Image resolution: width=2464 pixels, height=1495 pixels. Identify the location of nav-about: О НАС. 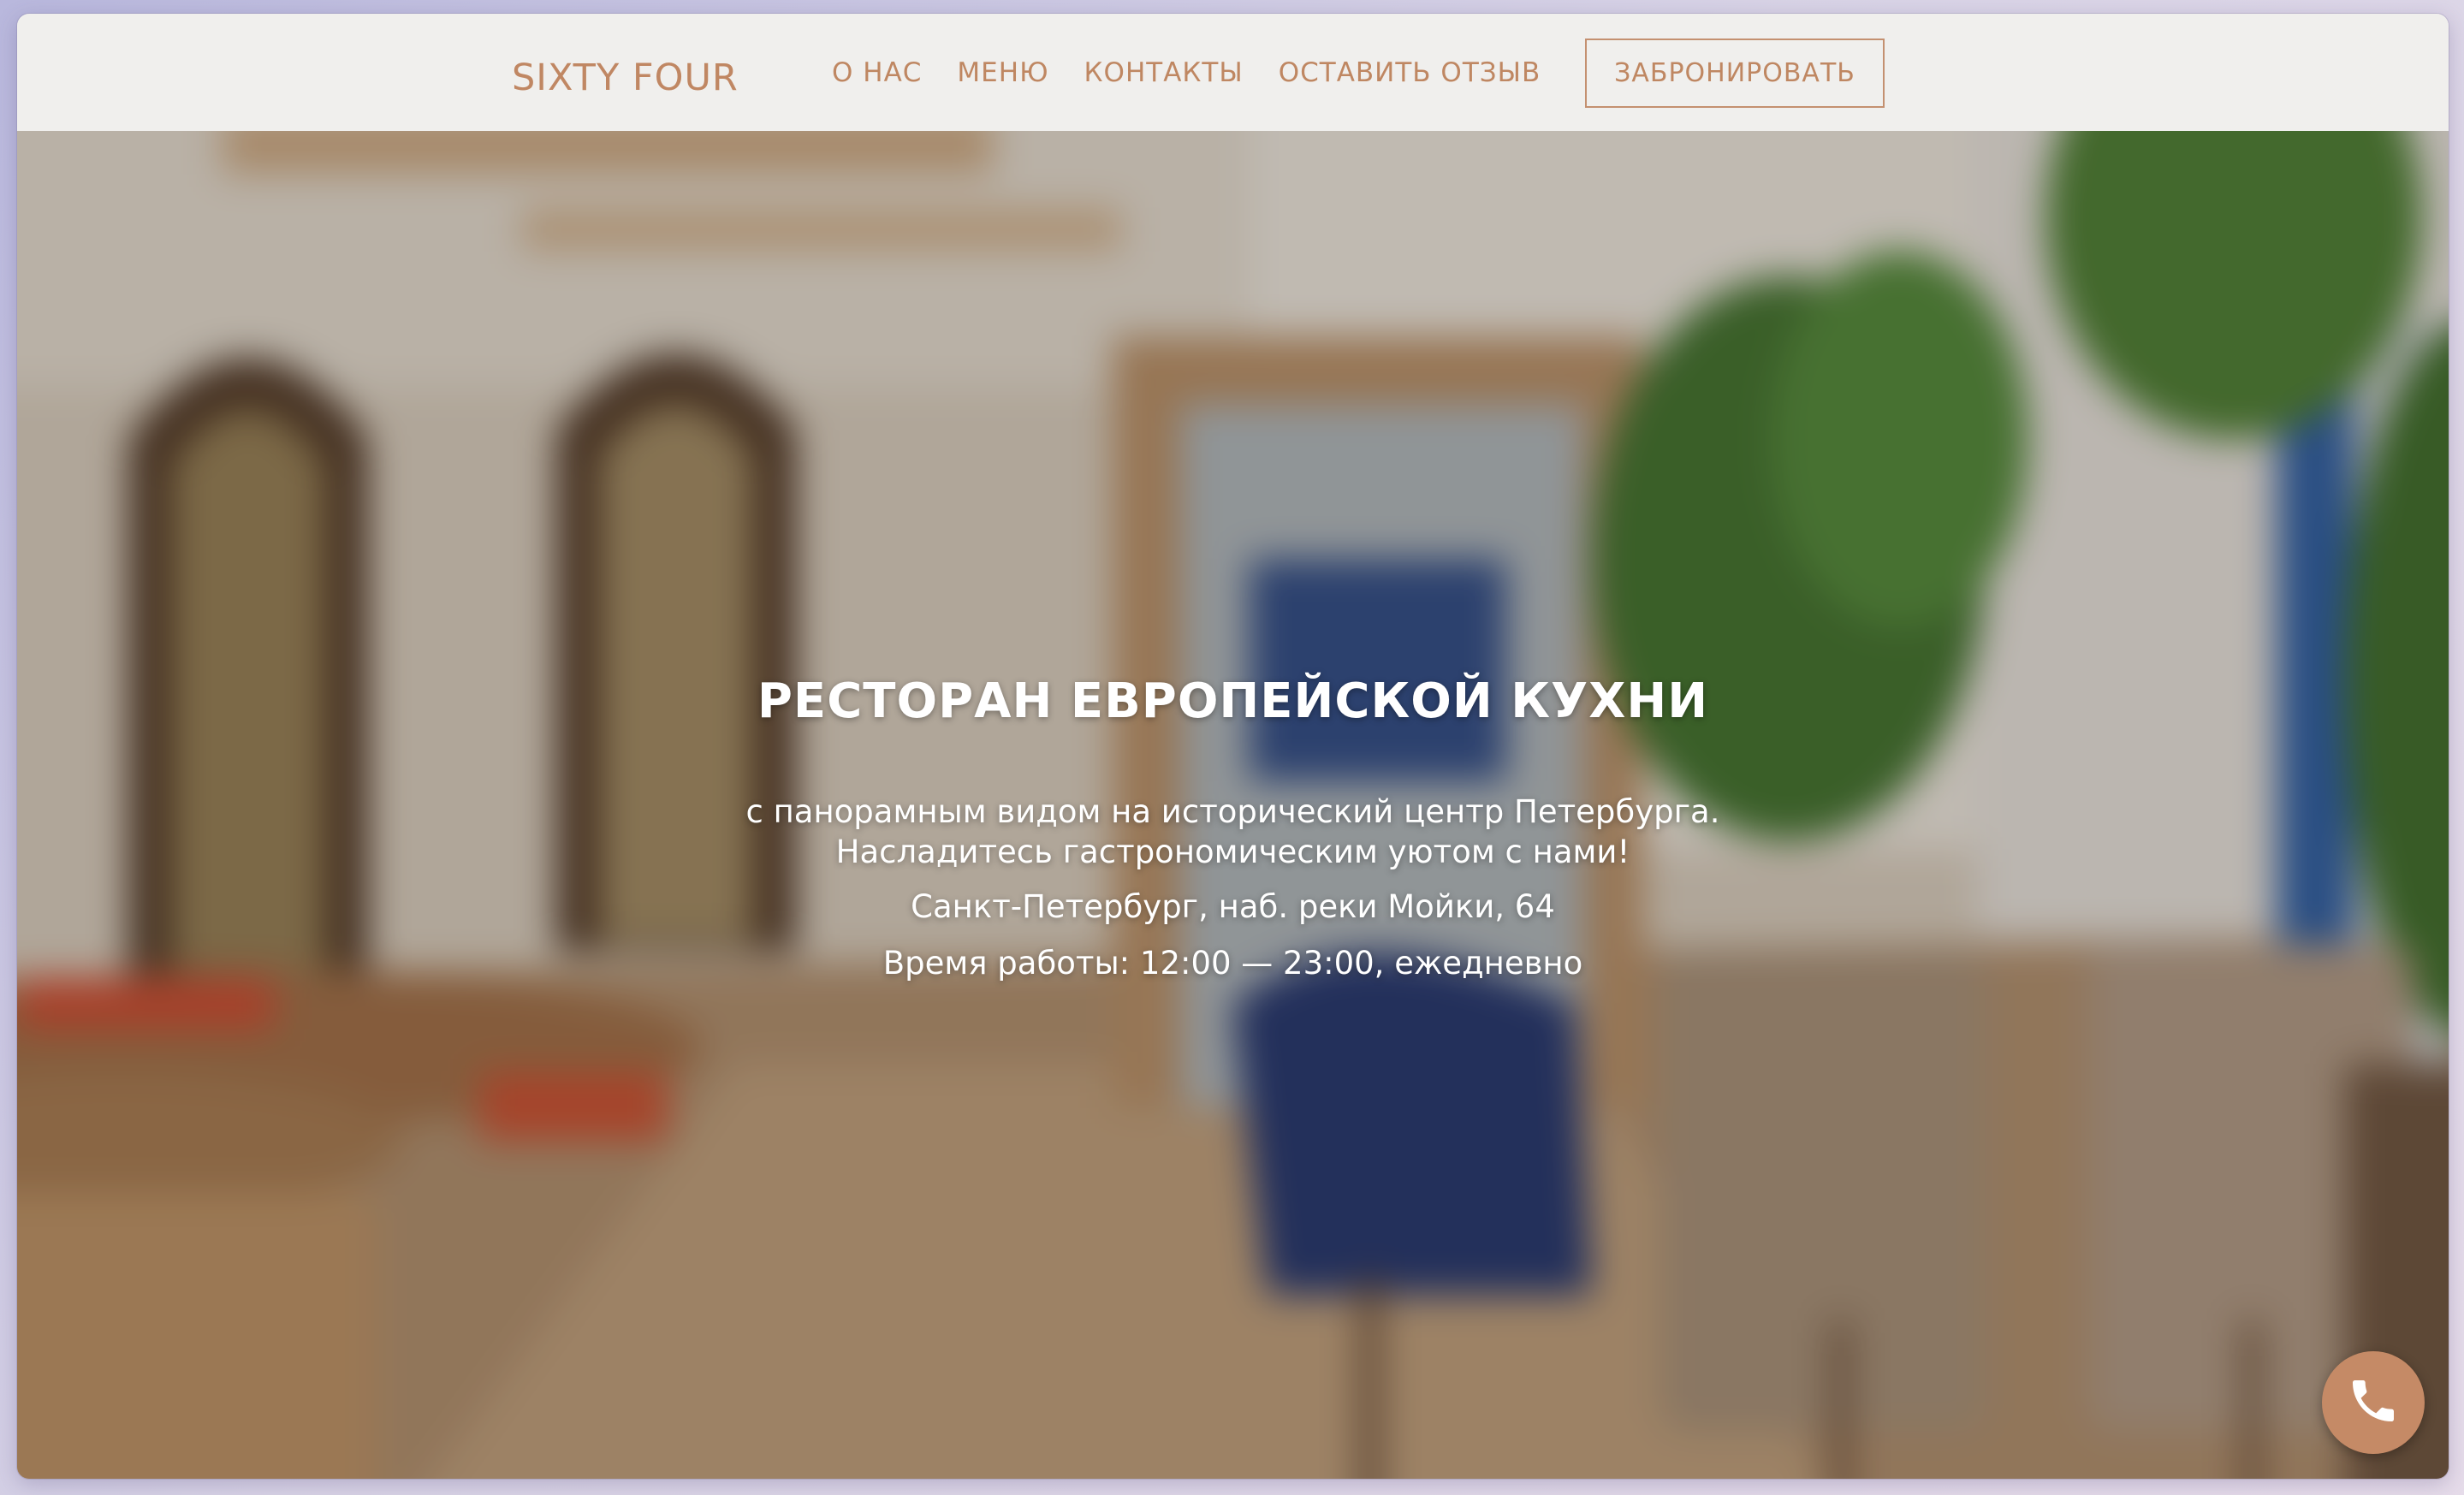
(877, 72).